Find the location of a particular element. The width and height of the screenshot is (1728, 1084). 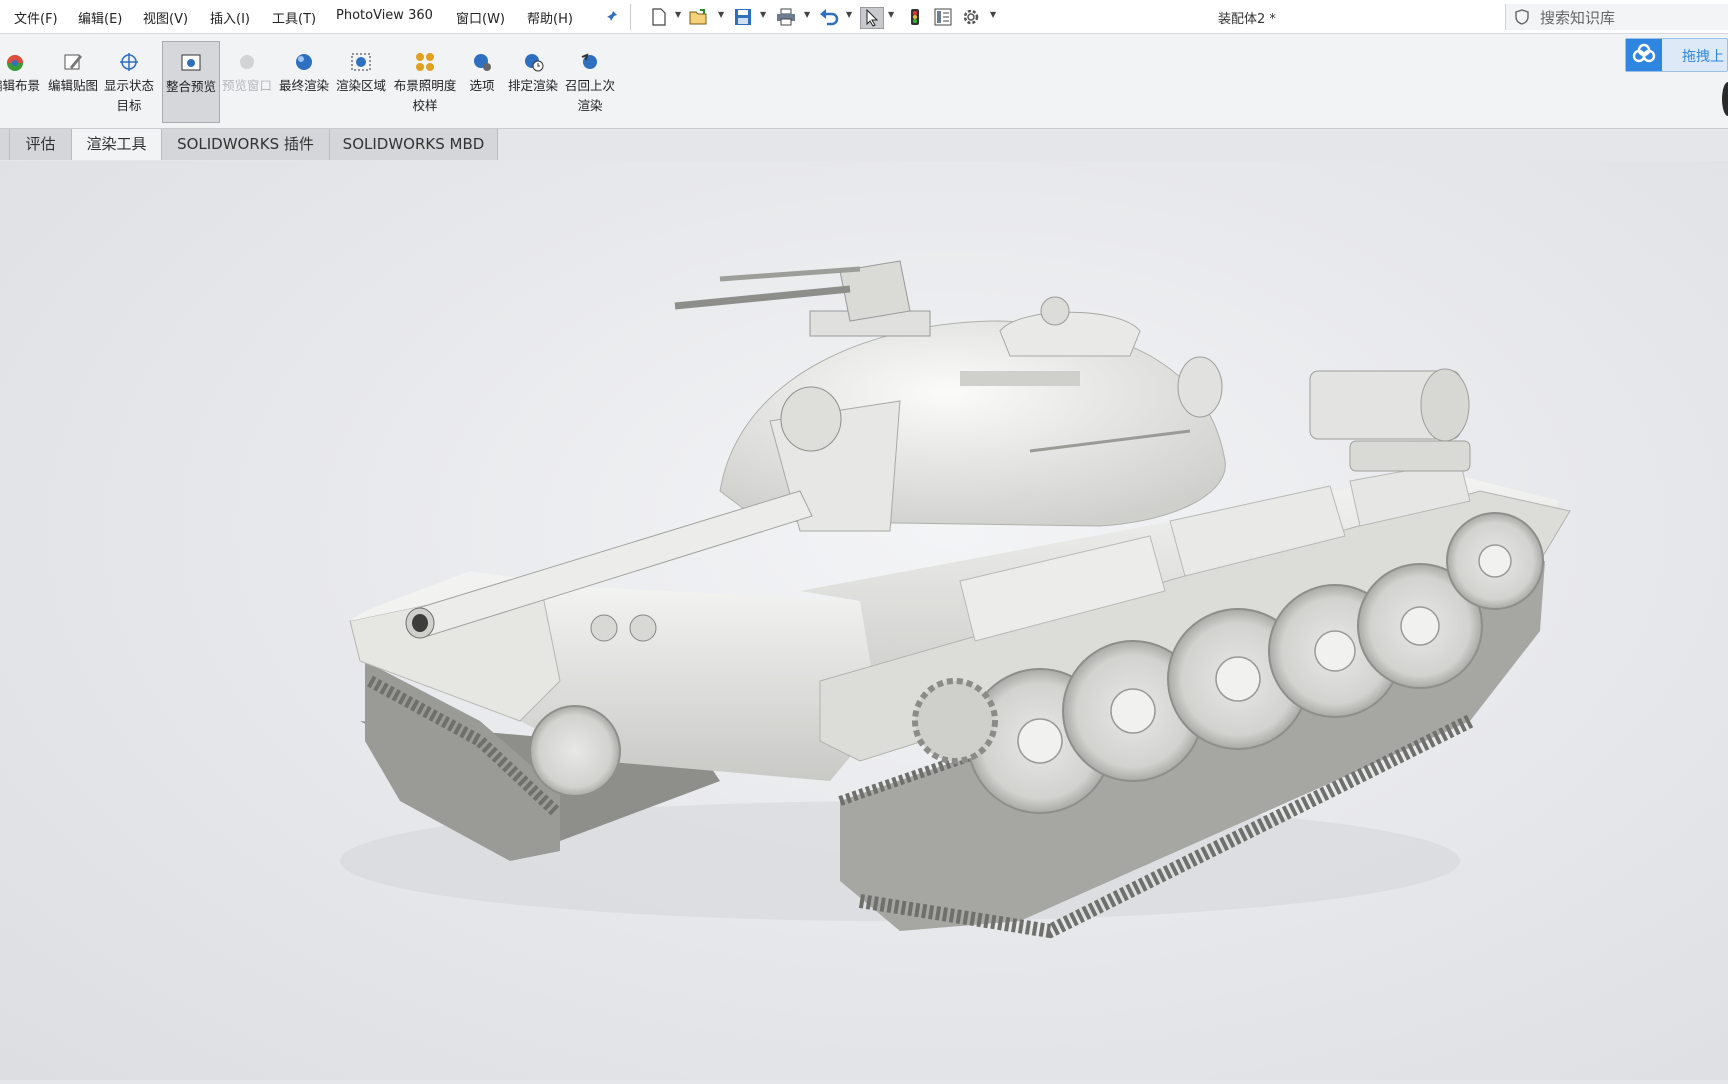

preview-window-label: 预览窗口 is located at coordinates (246, 85).